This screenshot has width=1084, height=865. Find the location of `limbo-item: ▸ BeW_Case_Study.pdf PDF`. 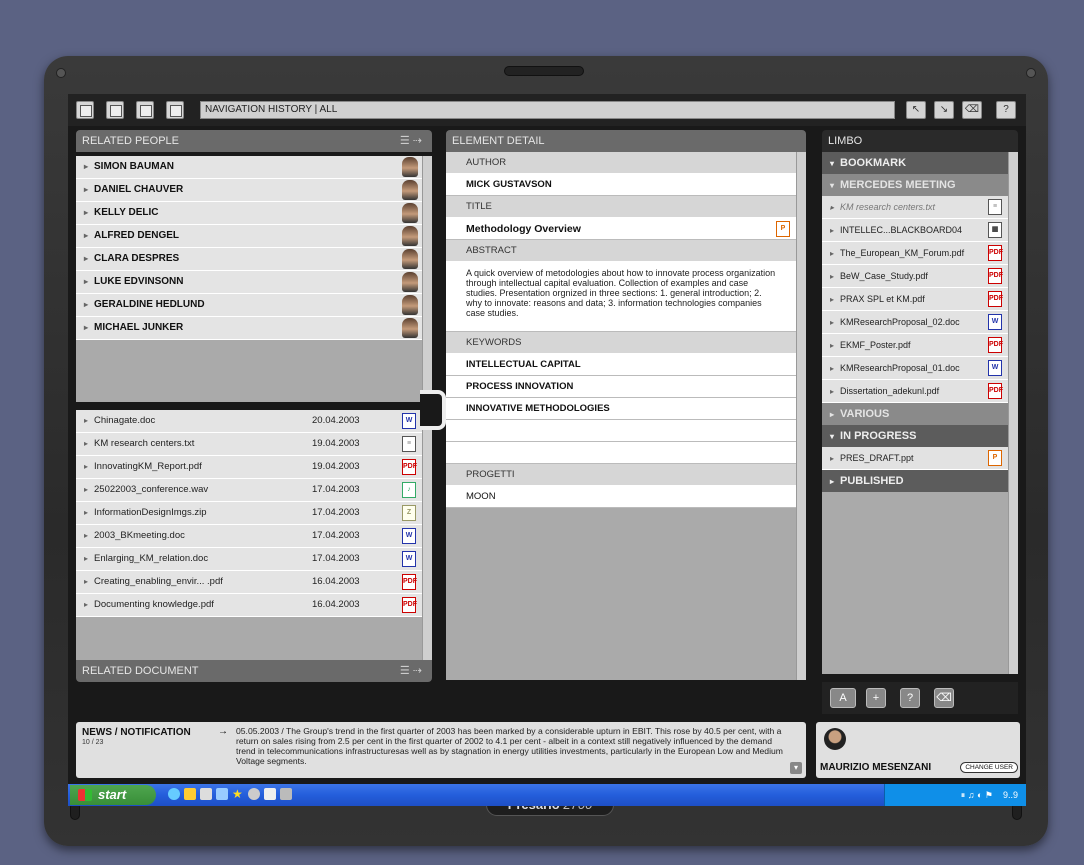

limbo-item: ▸ BeW_Case_Study.pdf PDF is located at coordinates (915, 276).